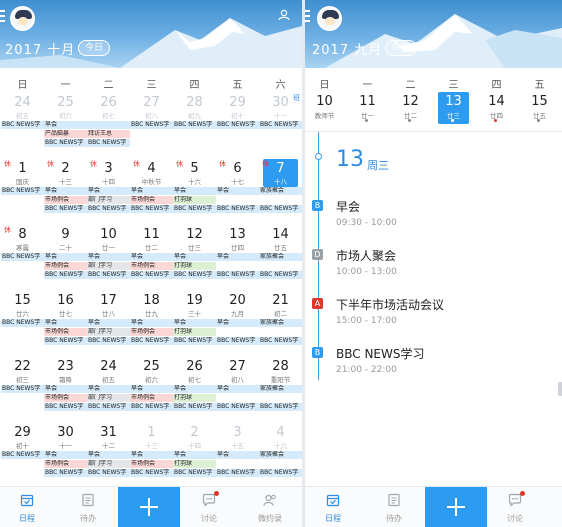 The height and width of the screenshot is (527, 562). Describe the element at coordinates (433, 365) in the screenshot. I see `event-item: B BBC NEWS学习 21:00 - 22:00` at that location.